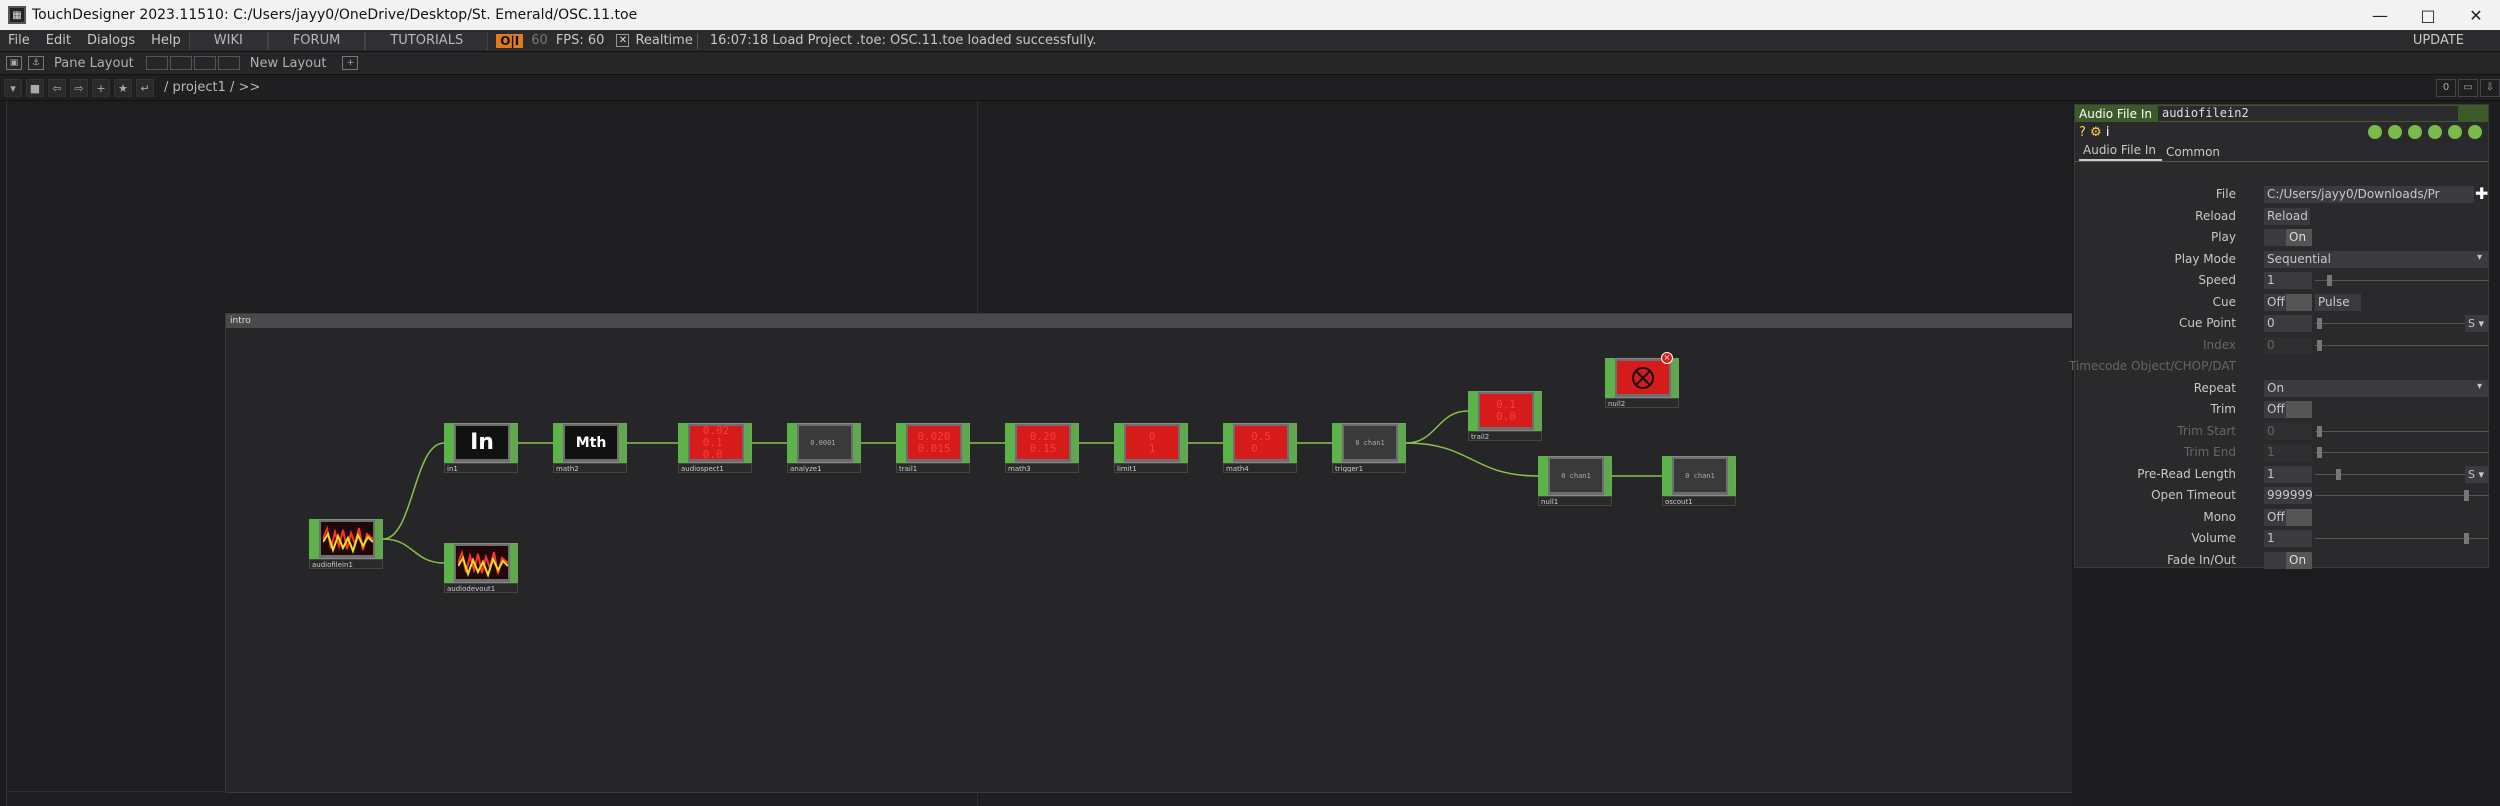 Image resolution: width=2500 pixels, height=806 pixels. What do you see at coordinates (2376, 388) in the screenshot?
I see `param-field: On` at bounding box center [2376, 388].